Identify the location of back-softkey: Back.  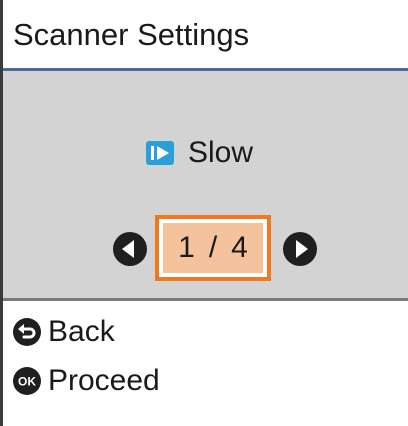
(63, 332).